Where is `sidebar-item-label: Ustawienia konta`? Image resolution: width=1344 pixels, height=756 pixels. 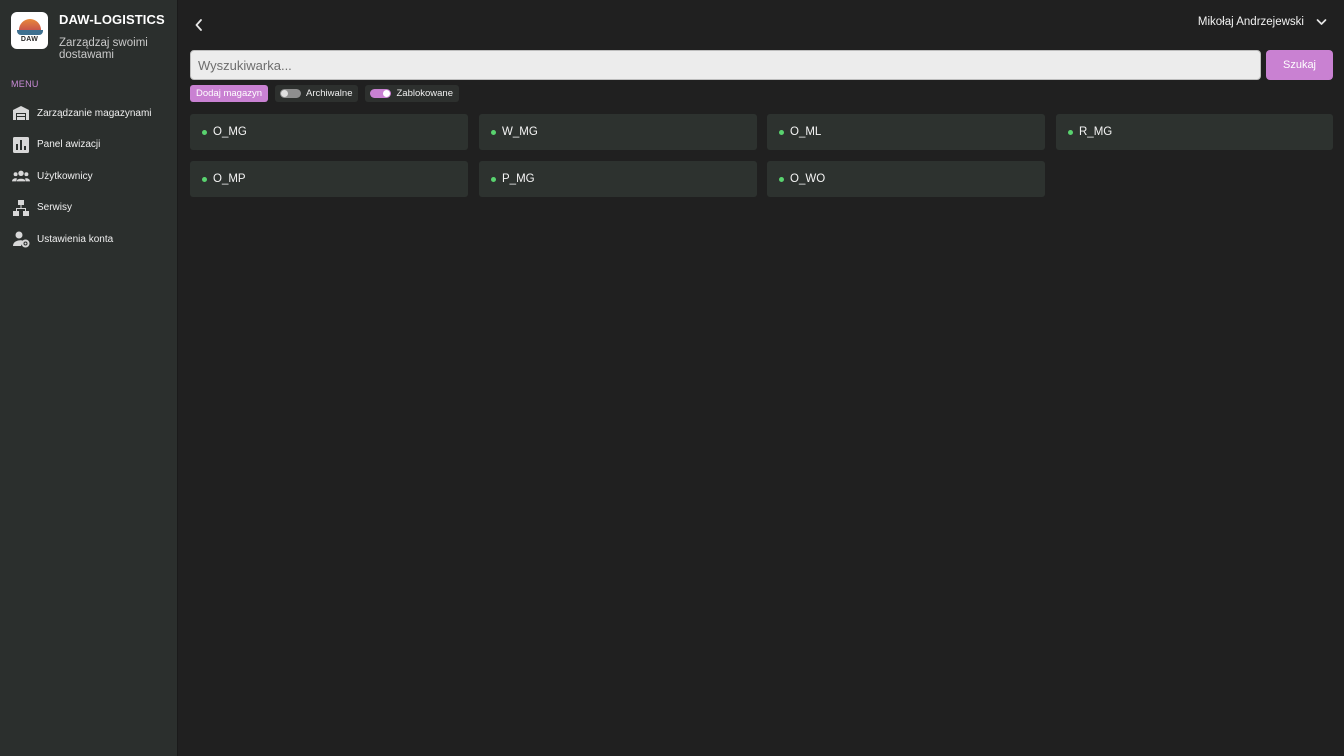
sidebar-item-label: Ustawienia konta is located at coordinates (75, 239).